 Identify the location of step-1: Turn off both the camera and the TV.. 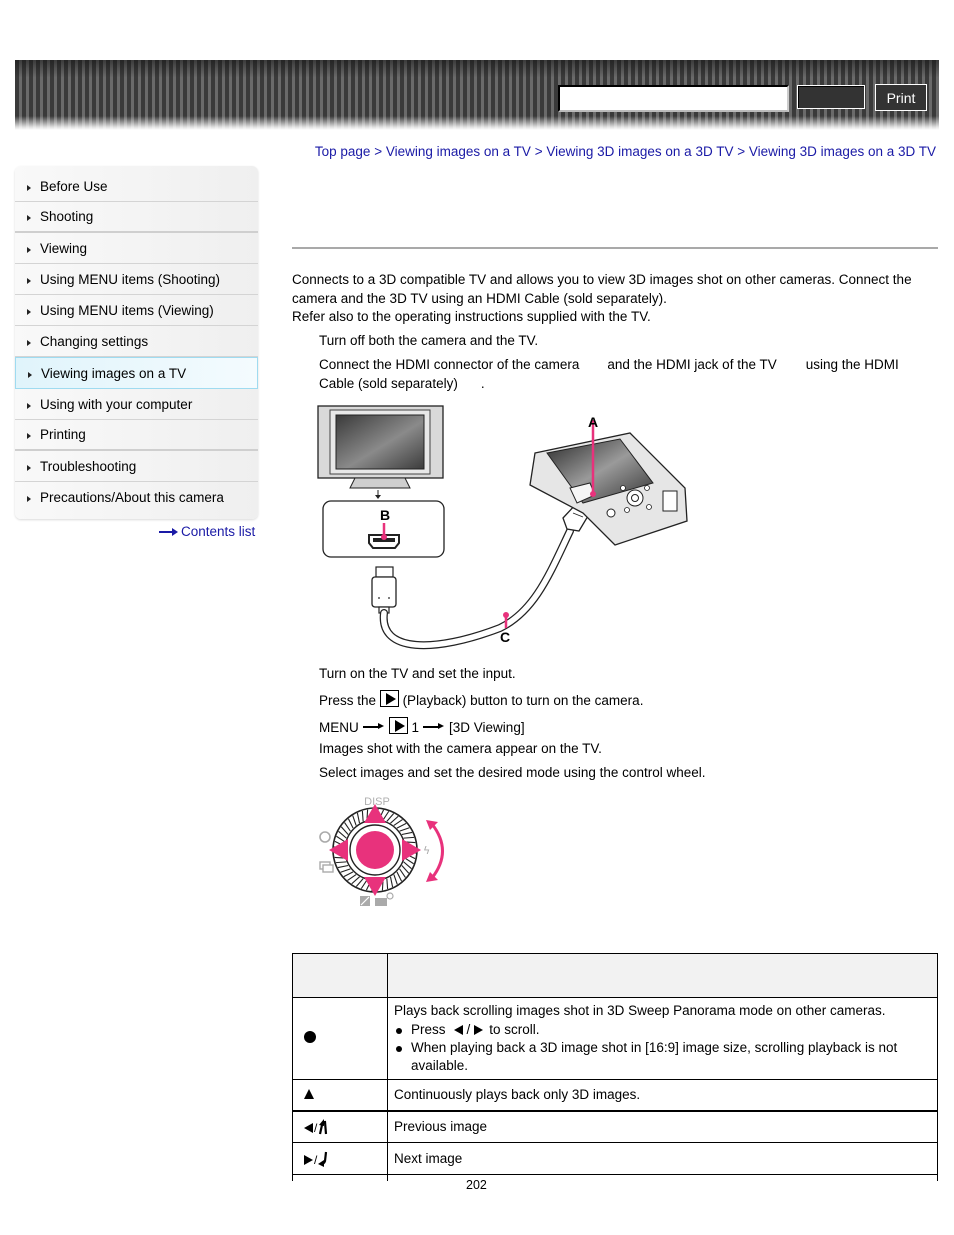
(429, 340).